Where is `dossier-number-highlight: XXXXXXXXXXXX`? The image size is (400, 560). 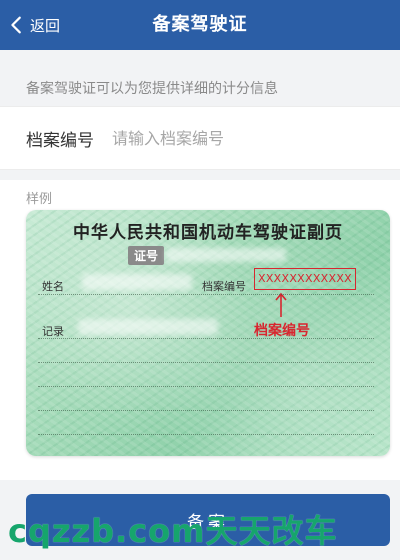 dossier-number-highlight: XXXXXXXXXXXX is located at coordinates (305, 279).